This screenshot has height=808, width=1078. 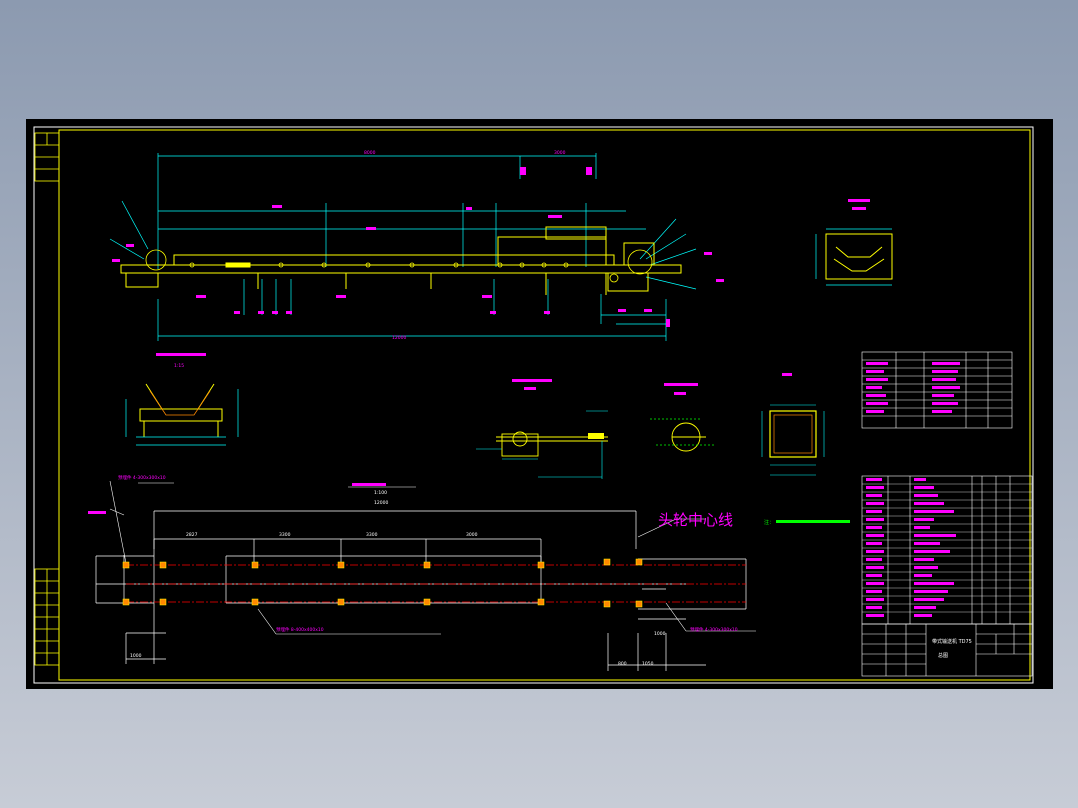 What do you see at coordinates (695, 520) in the screenshot?
I see `head-centerline-label: 头轮中心线` at bounding box center [695, 520].